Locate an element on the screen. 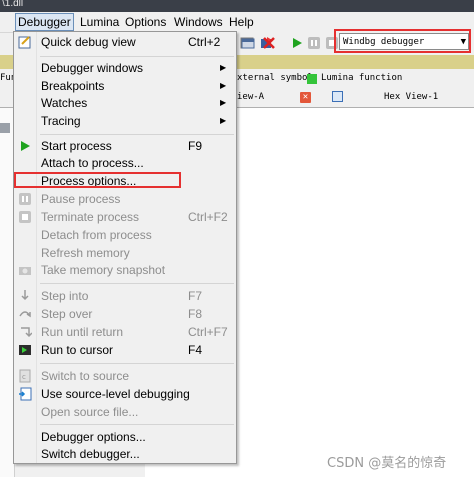 The height and width of the screenshot is (477, 474). menu-item-label: Pause process is located at coordinates (81, 199).